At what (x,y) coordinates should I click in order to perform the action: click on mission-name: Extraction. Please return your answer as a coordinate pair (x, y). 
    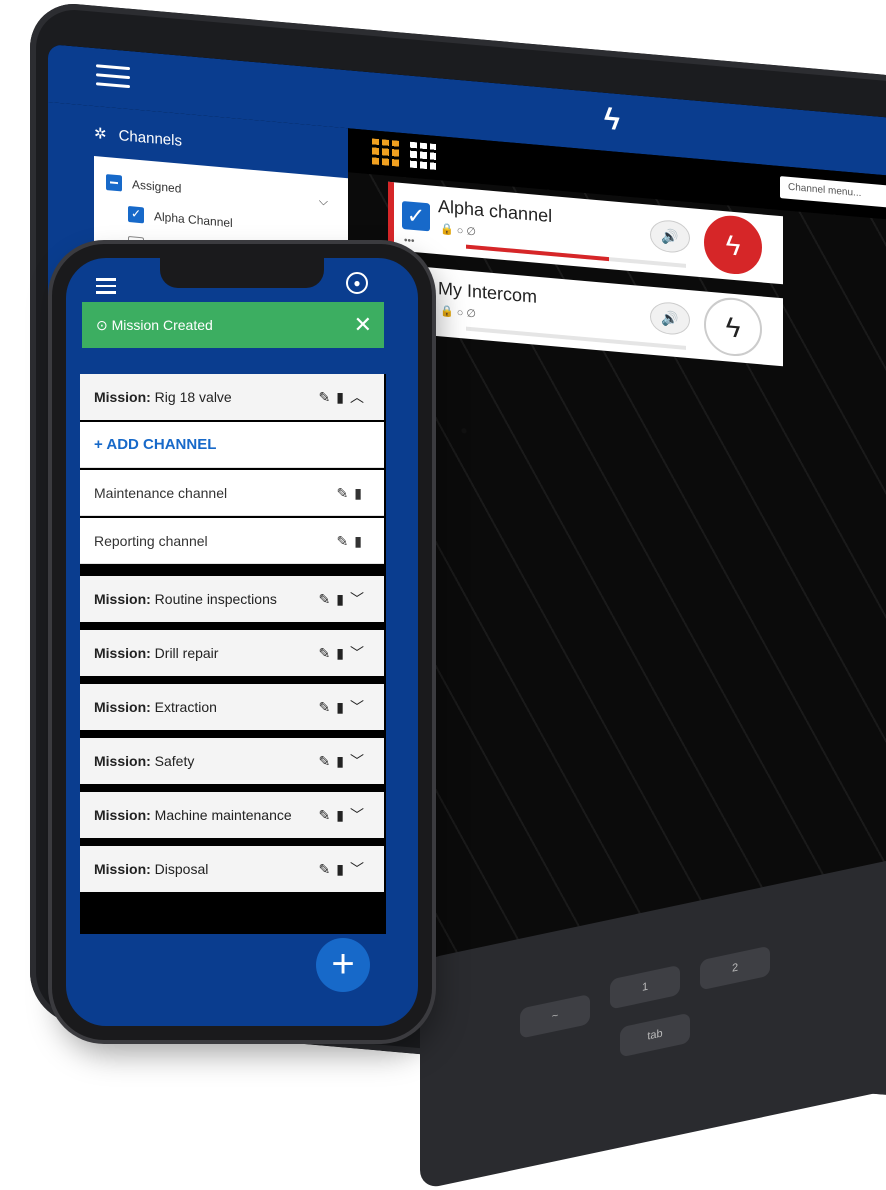
    Looking at the image, I should click on (185, 707).